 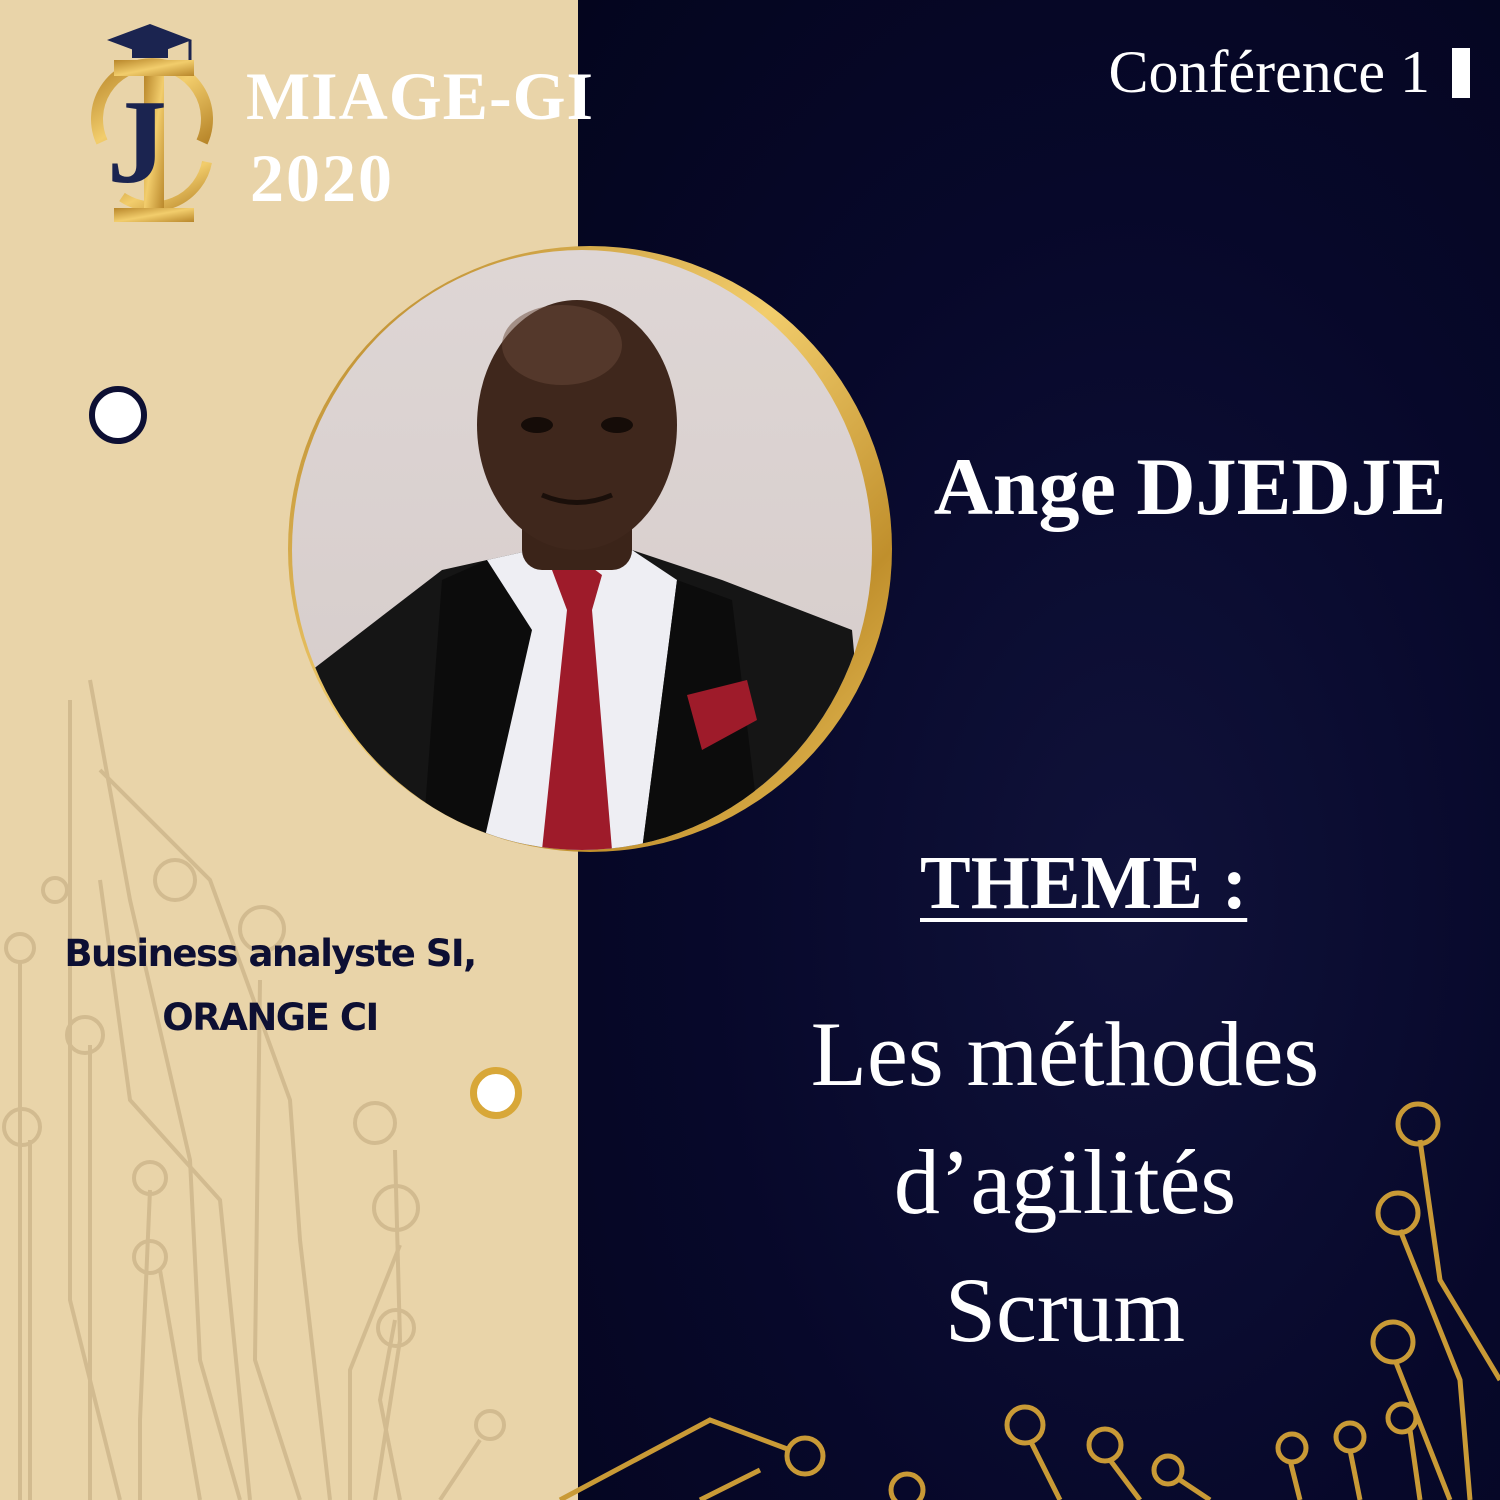 What do you see at coordinates (1190, 486) in the screenshot?
I see `speaker-name: Ange DJEDJE` at bounding box center [1190, 486].